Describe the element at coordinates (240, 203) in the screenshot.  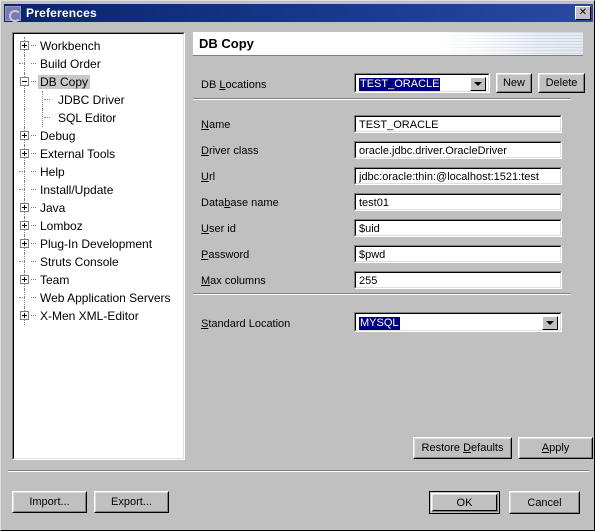
I see `field-label: Database name` at that location.